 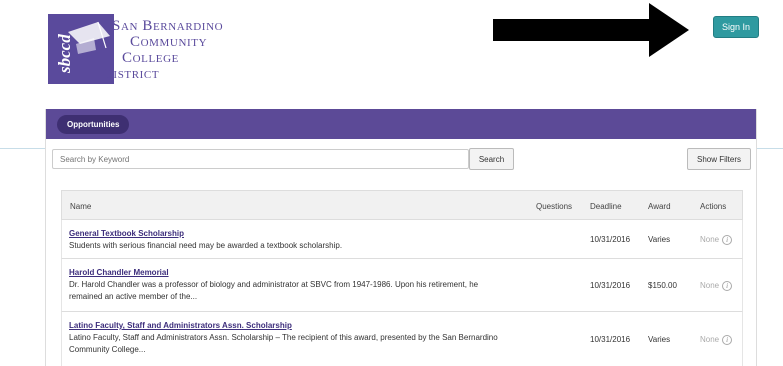 I want to click on column-header-deadline: Deadline, so click(x=606, y=206).